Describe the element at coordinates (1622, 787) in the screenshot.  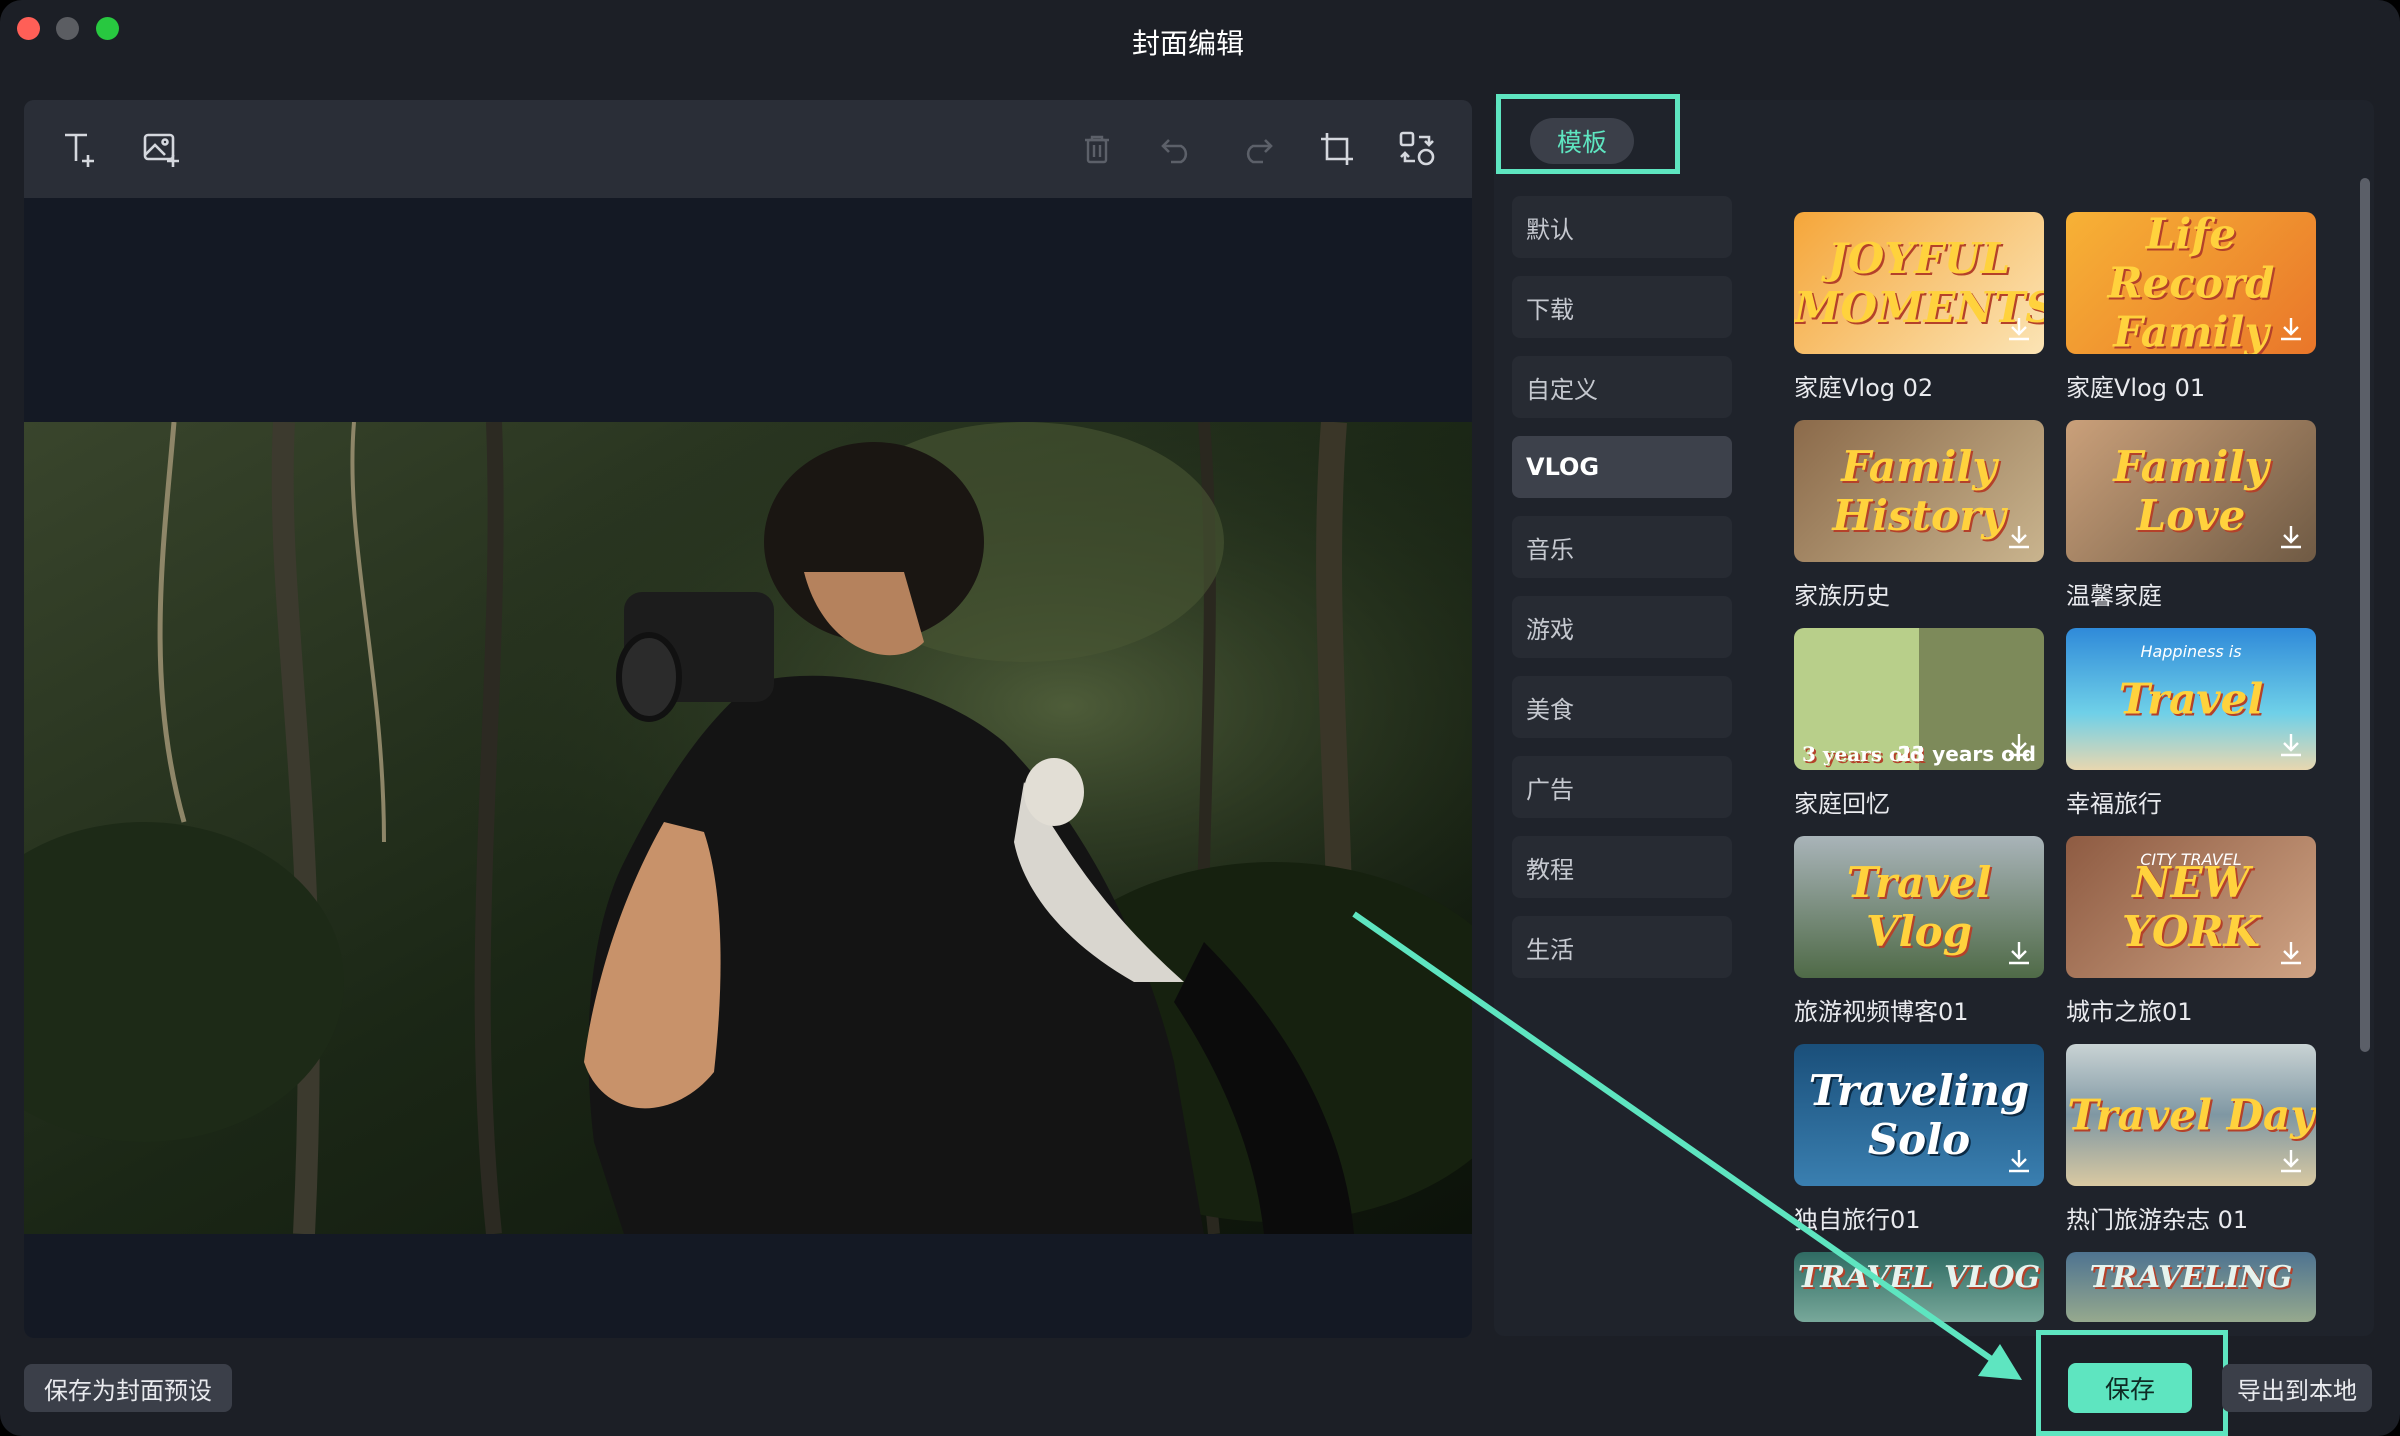
I see `category-item: 广告` at that location.